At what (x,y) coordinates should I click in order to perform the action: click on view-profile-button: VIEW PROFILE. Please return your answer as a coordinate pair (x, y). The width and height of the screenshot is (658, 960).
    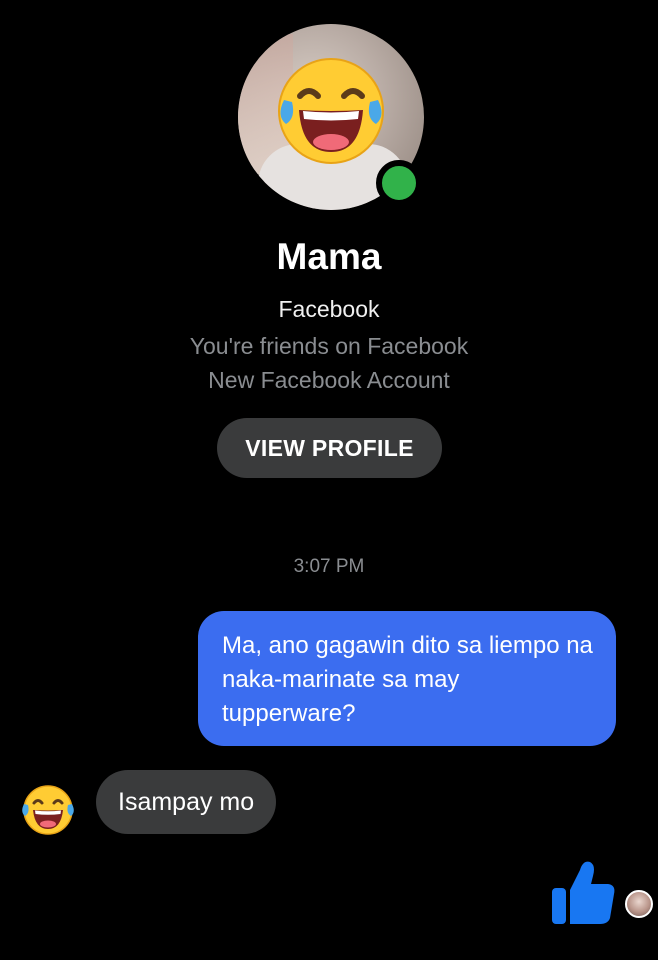
    Looking at the image, I should click on (329, 448).